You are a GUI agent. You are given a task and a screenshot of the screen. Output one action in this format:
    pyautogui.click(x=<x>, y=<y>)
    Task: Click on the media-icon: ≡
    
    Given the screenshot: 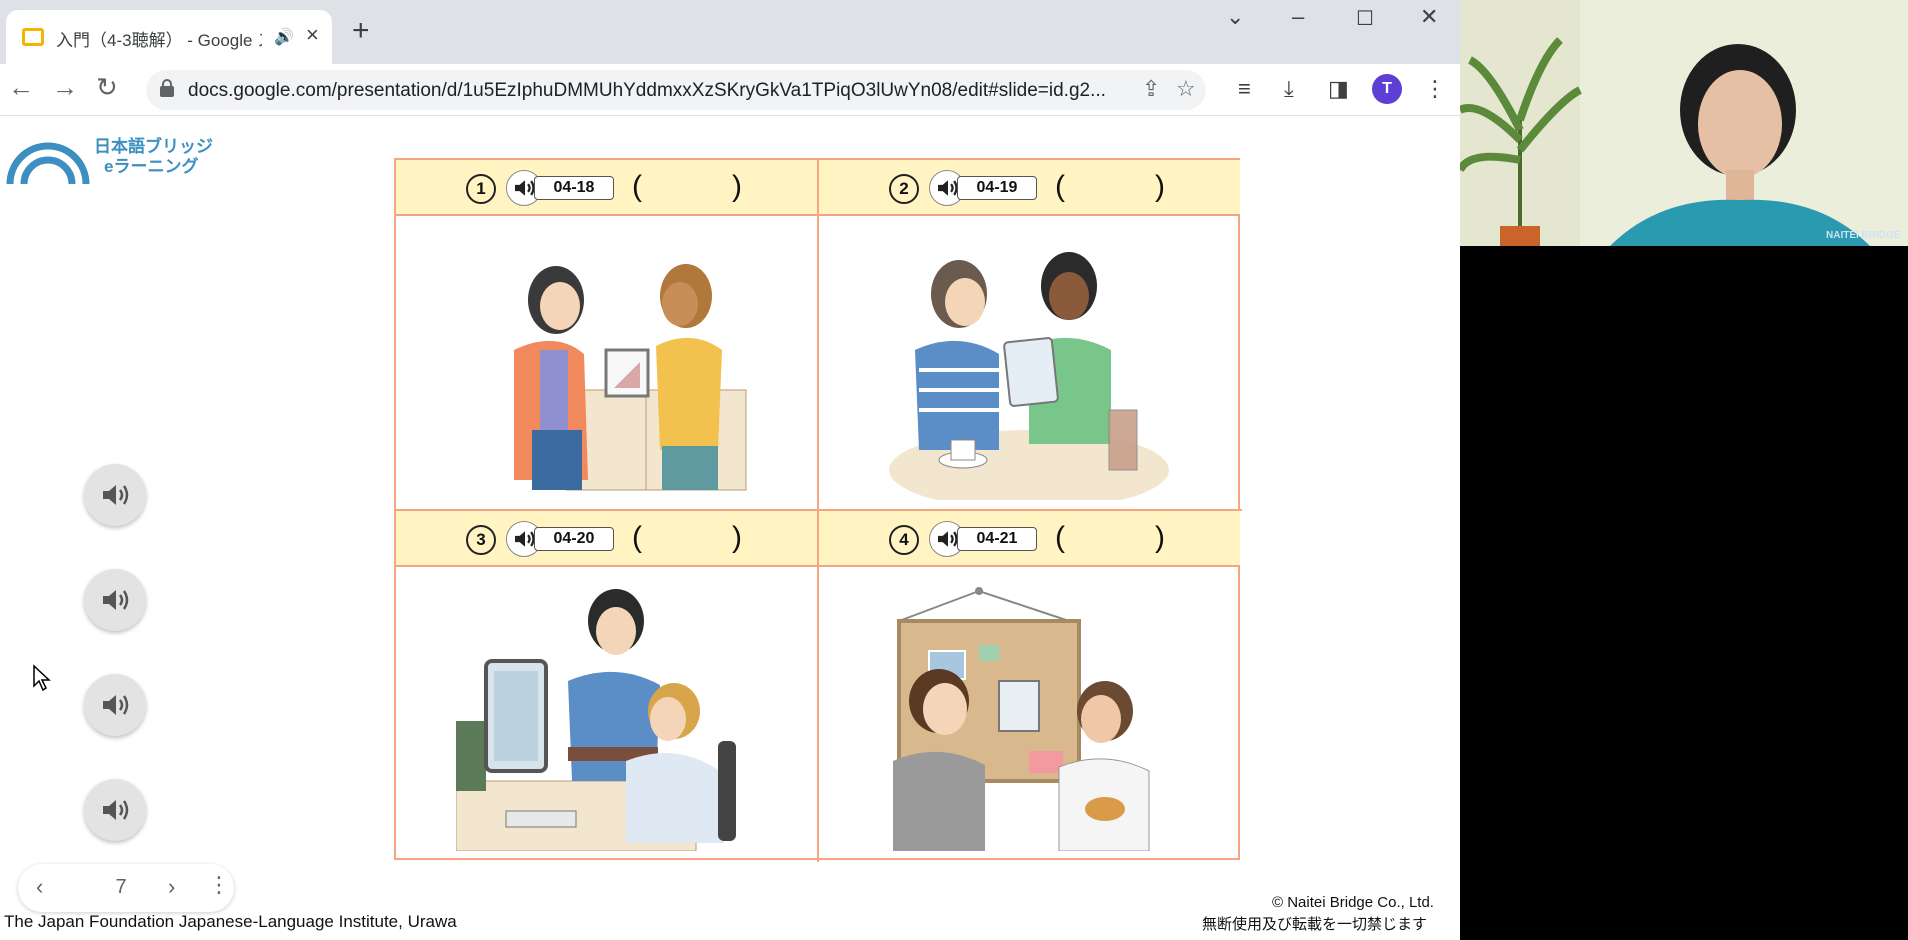 What is the action you would take?
    pyautogui.click(x=1244, y=89)
    